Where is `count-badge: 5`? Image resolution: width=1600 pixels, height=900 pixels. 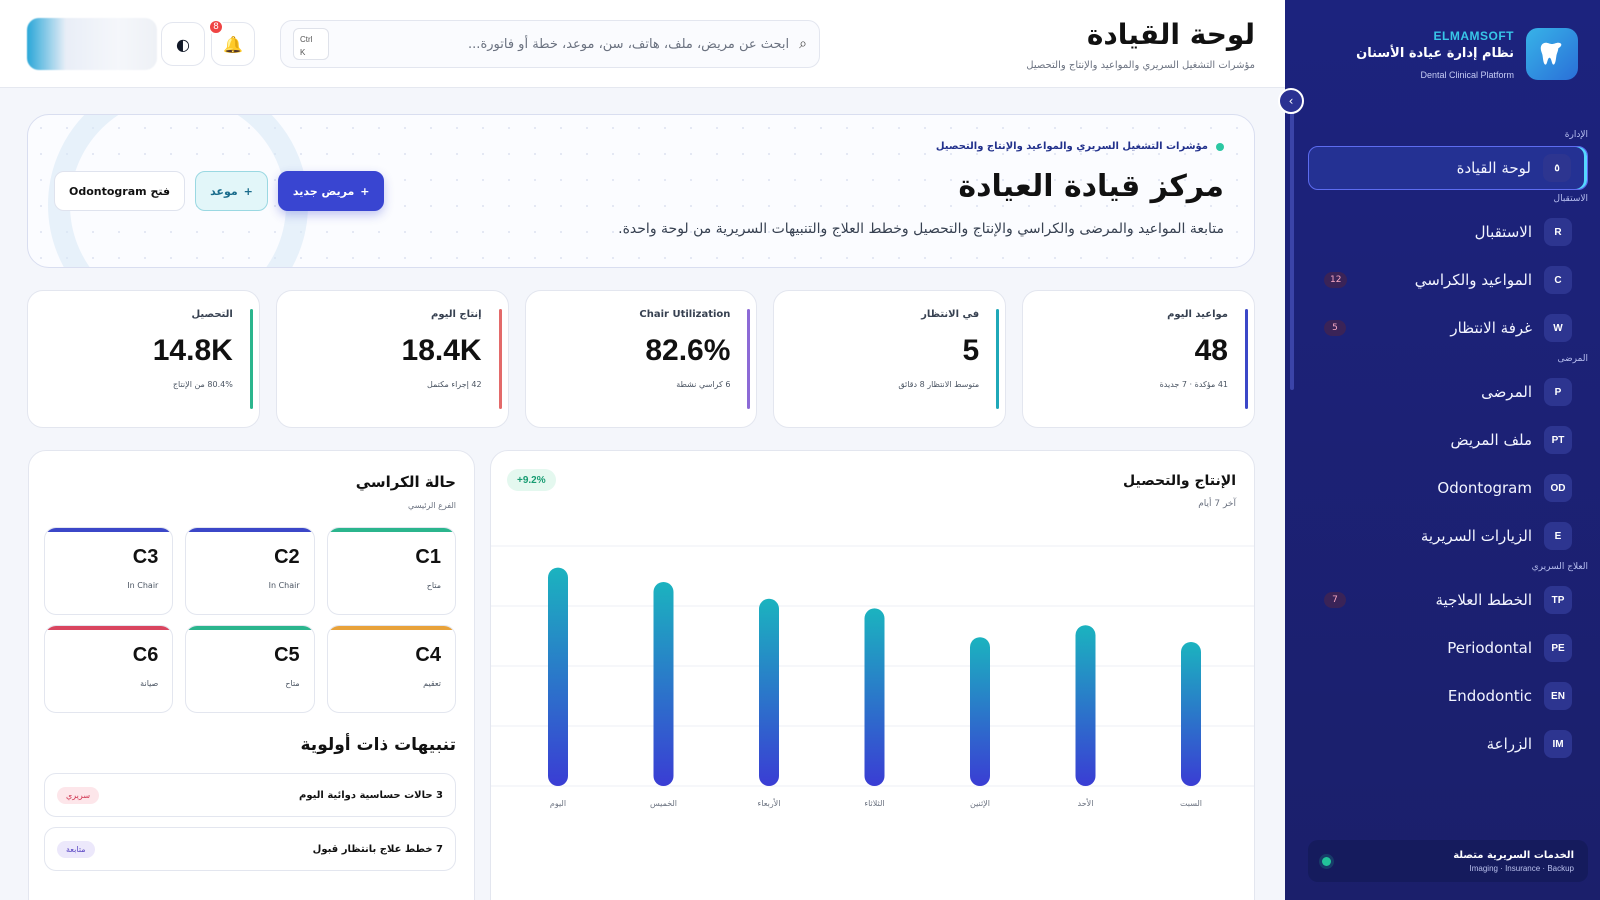 count-badge: 5 is located at coordinates (1335, 328).